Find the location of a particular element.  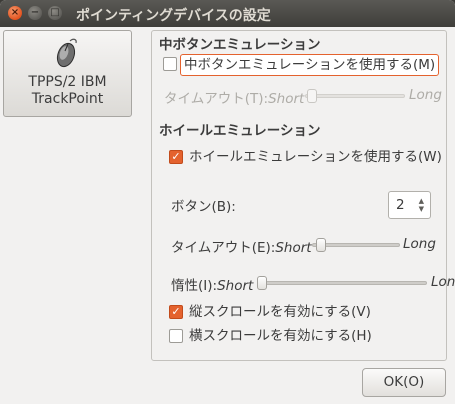

middle-timeout-label: タイムアウト(T):Short is located at coordinates (234, 97).